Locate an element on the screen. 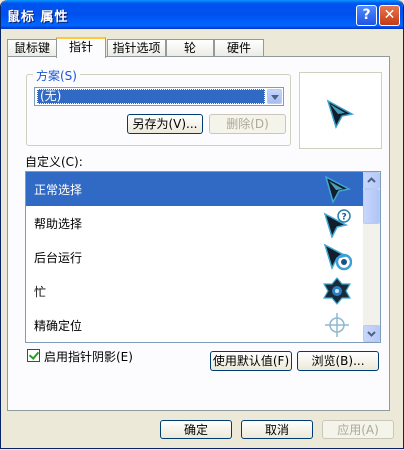 Image resolution: width=404 pixels, height=450 pixels. scheme-group: 方案(S) (无) 另存为(V)... 删除(D) is located at coordinates (158, 106).